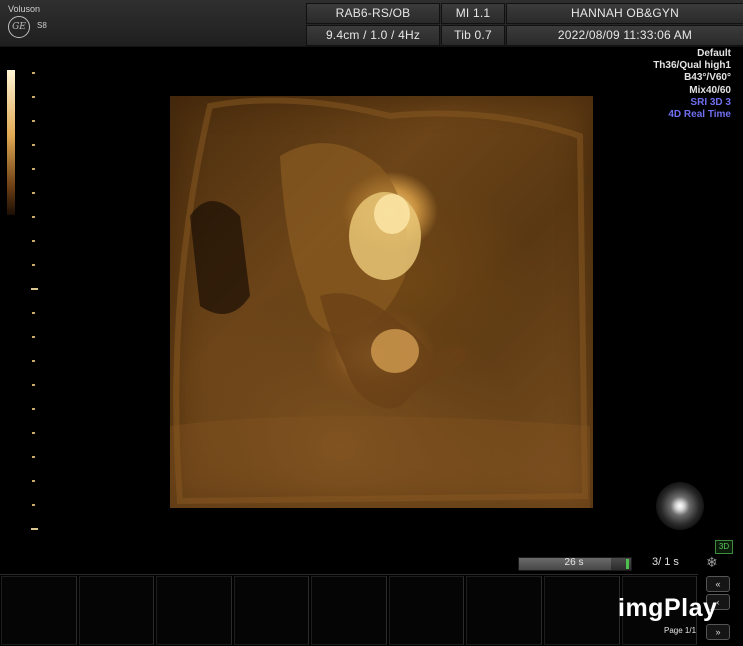 This screenshot has height=646, width=743. What do you see at coordinates (718, 584) in the screenshot?
I see `rewind-icon: «` at bounding box center [718, 584].